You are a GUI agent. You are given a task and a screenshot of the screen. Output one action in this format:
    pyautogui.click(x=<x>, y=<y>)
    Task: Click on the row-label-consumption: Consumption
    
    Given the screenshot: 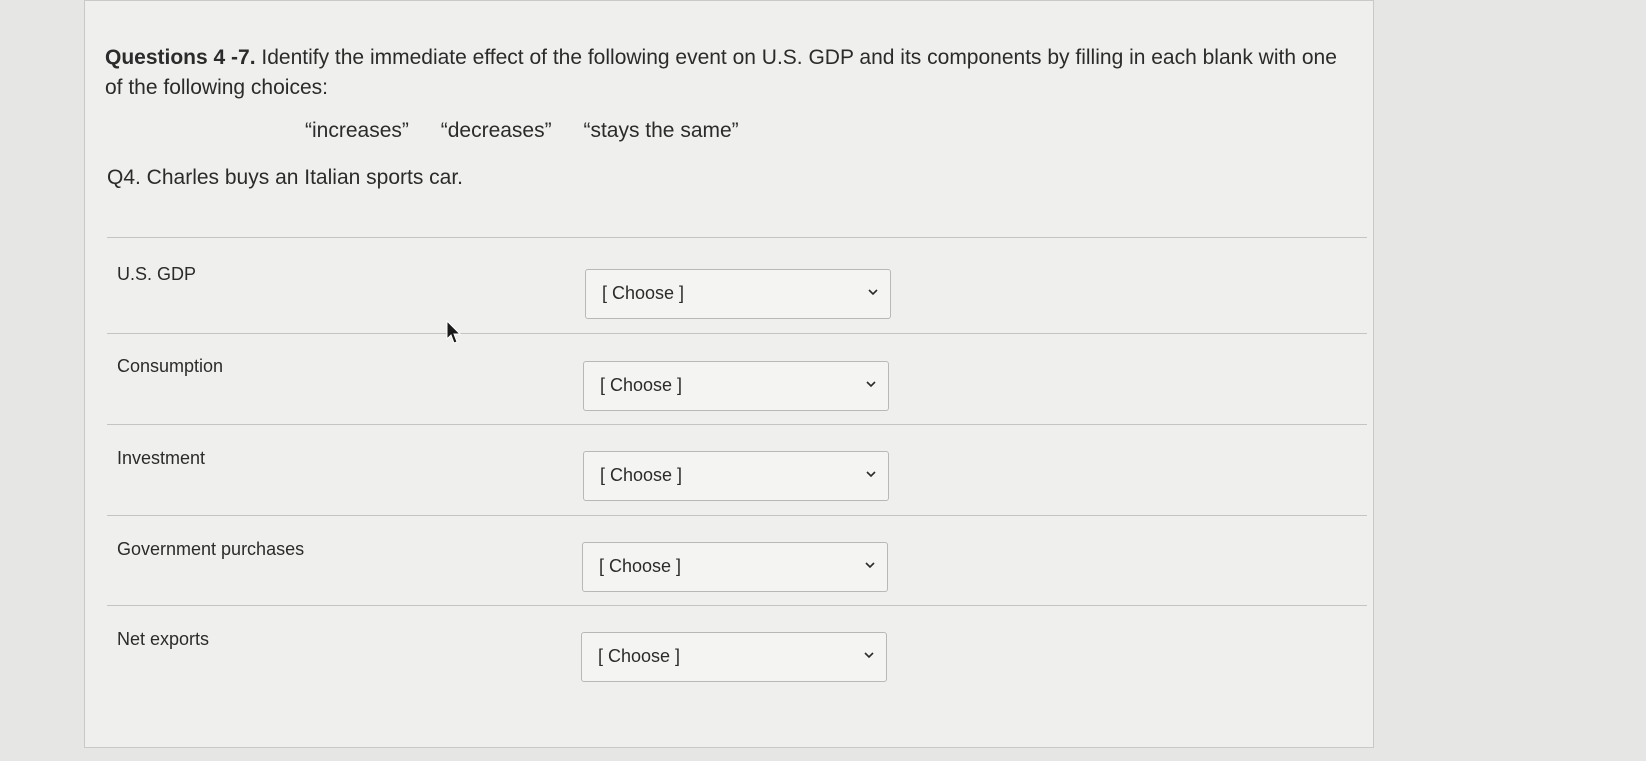 What is the action you would take?
    pyautogui.click(x=170, y=366)
    